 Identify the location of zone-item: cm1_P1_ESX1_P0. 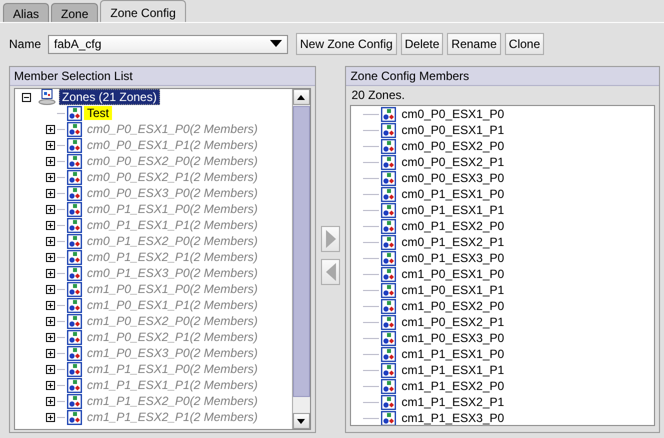
(453, 354).